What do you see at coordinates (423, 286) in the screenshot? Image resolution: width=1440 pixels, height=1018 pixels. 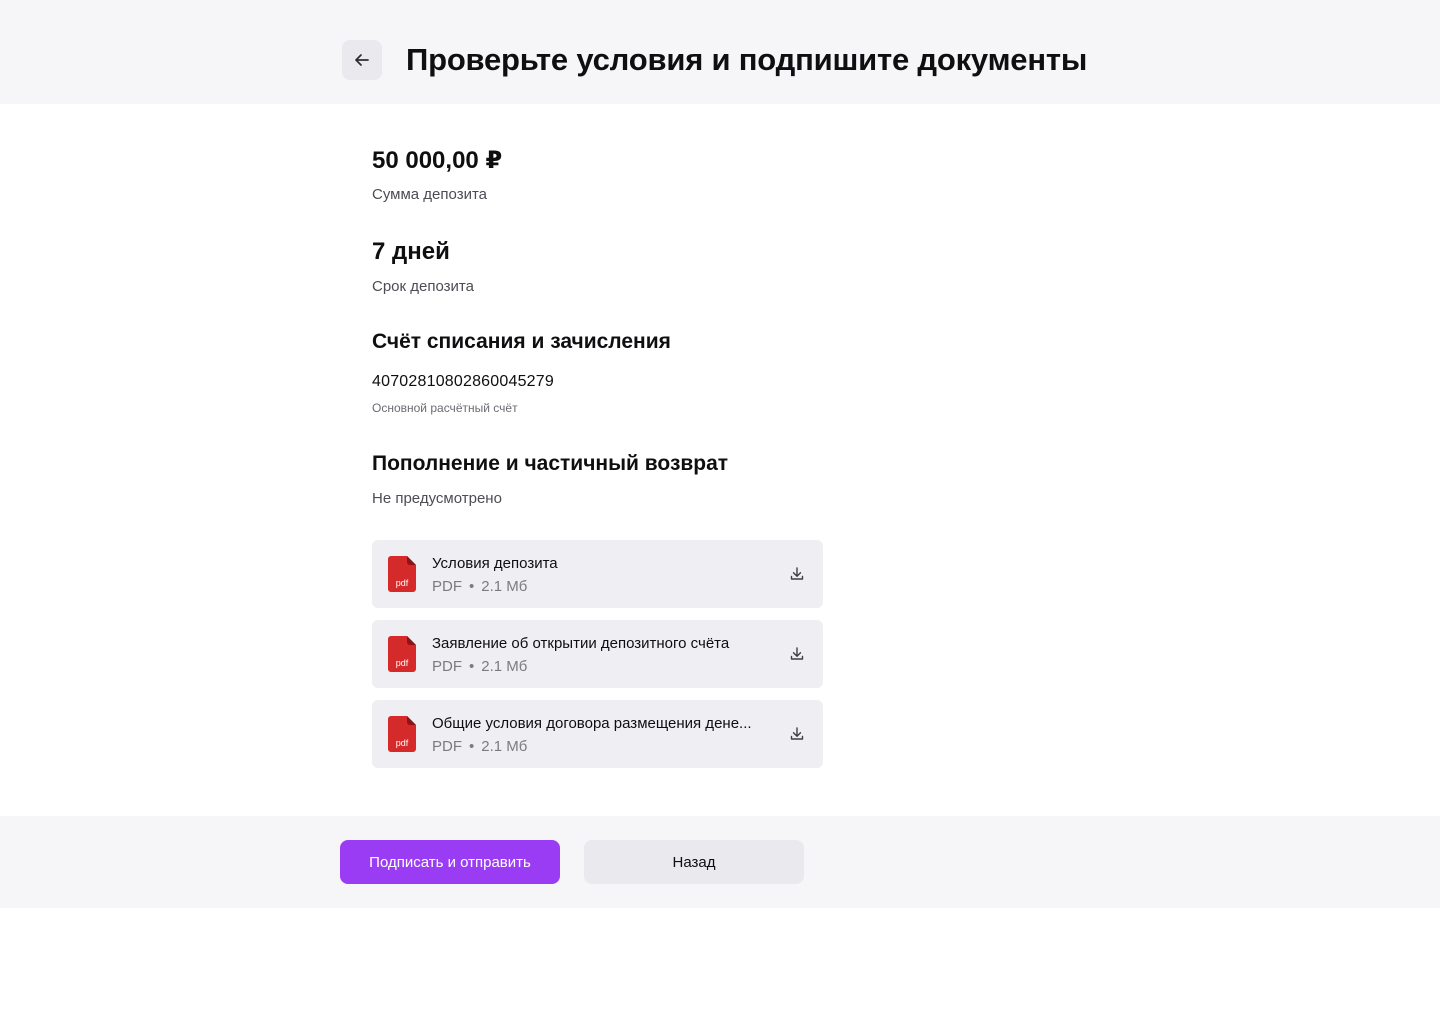 I see `deposit-term-label: Срок депозита` at bounding box center [423, 286].